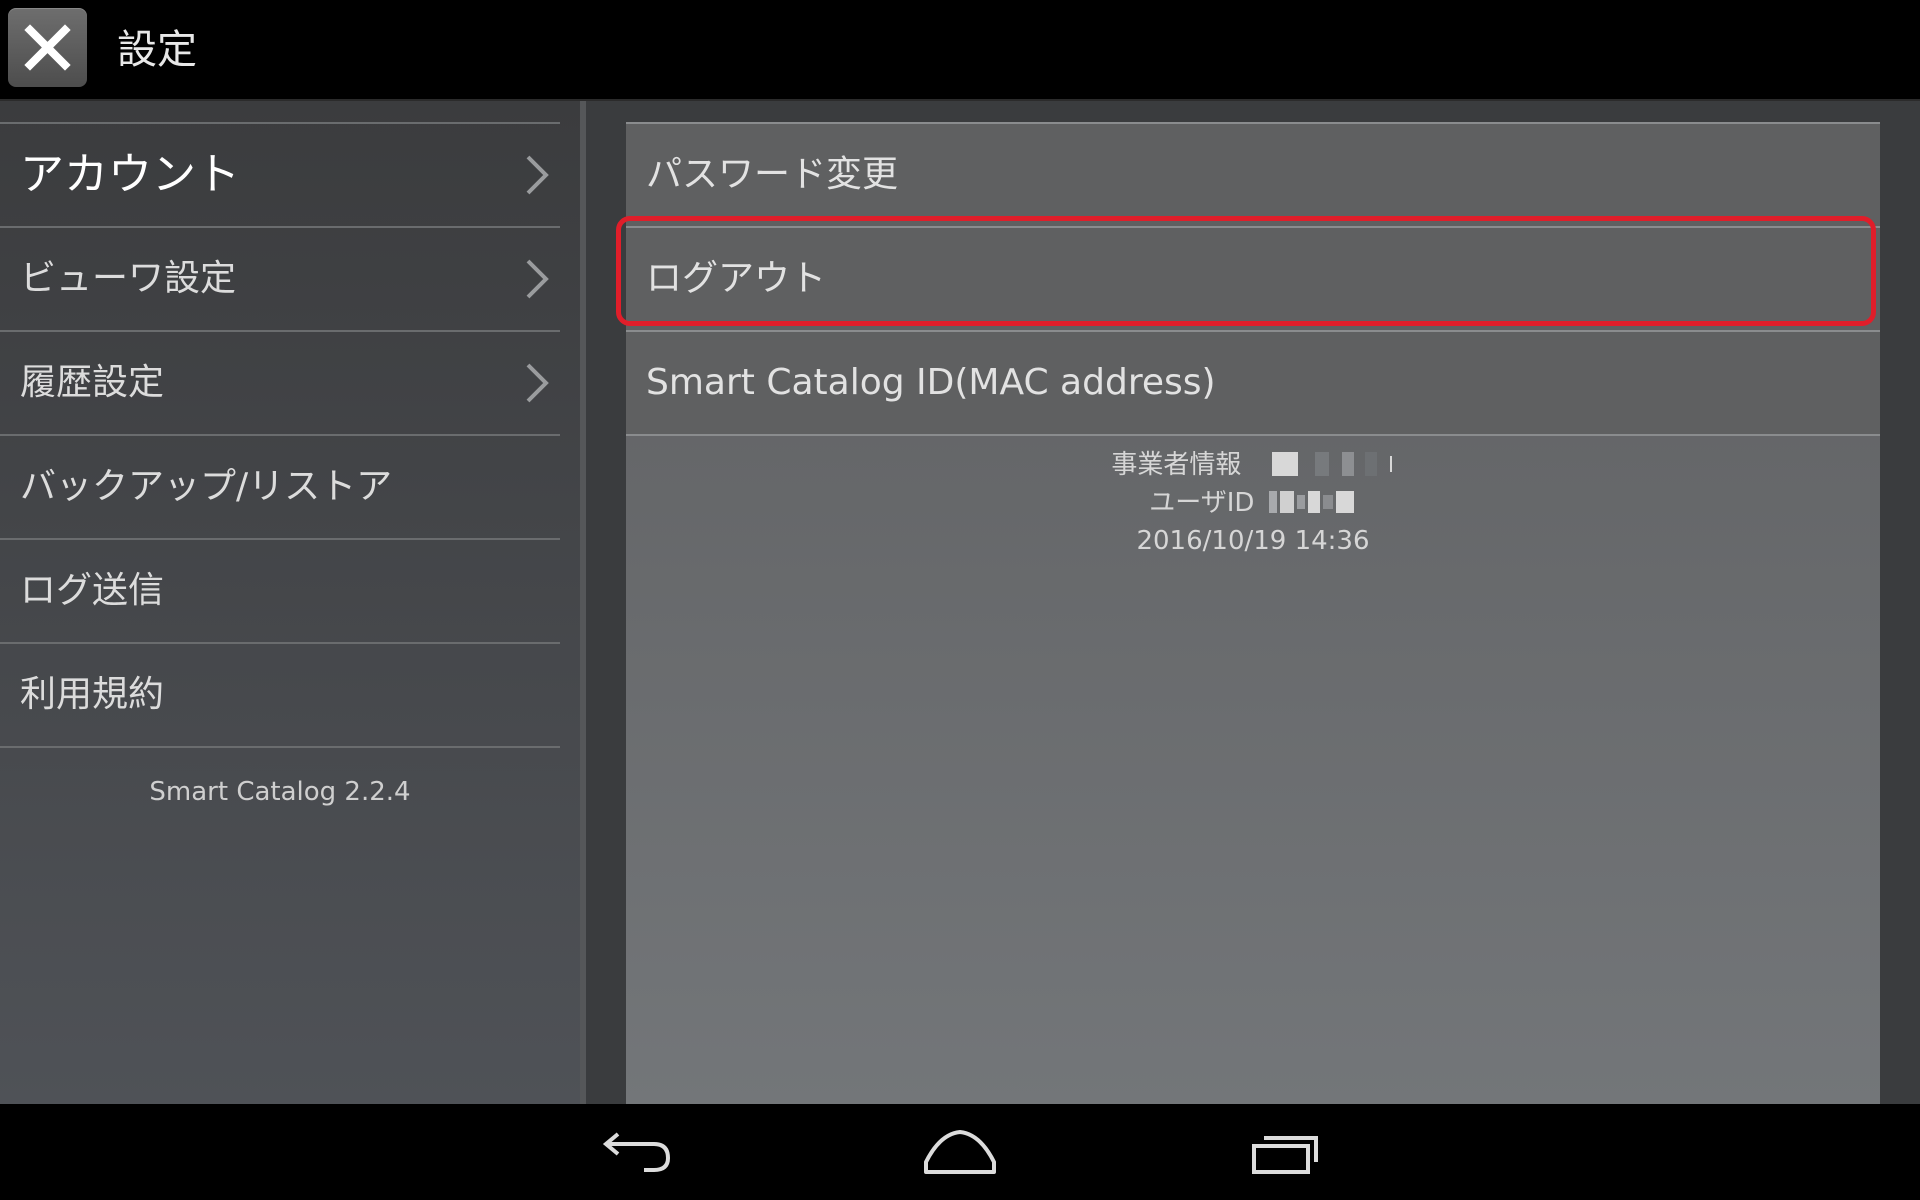 The height and width of the screenshot is (1200, 1920). Describe the element at coordinates (583, 602) in the screenshot. I see `pane-divider` at that location.